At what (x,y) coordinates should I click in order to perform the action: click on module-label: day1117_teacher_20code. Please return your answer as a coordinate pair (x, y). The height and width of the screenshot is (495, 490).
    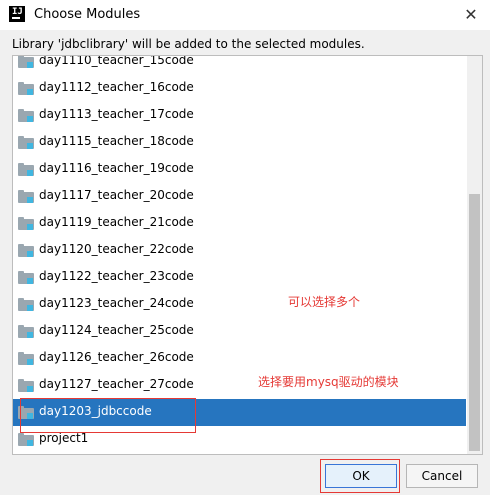
    Looking at the image, I should click on (116, 195).